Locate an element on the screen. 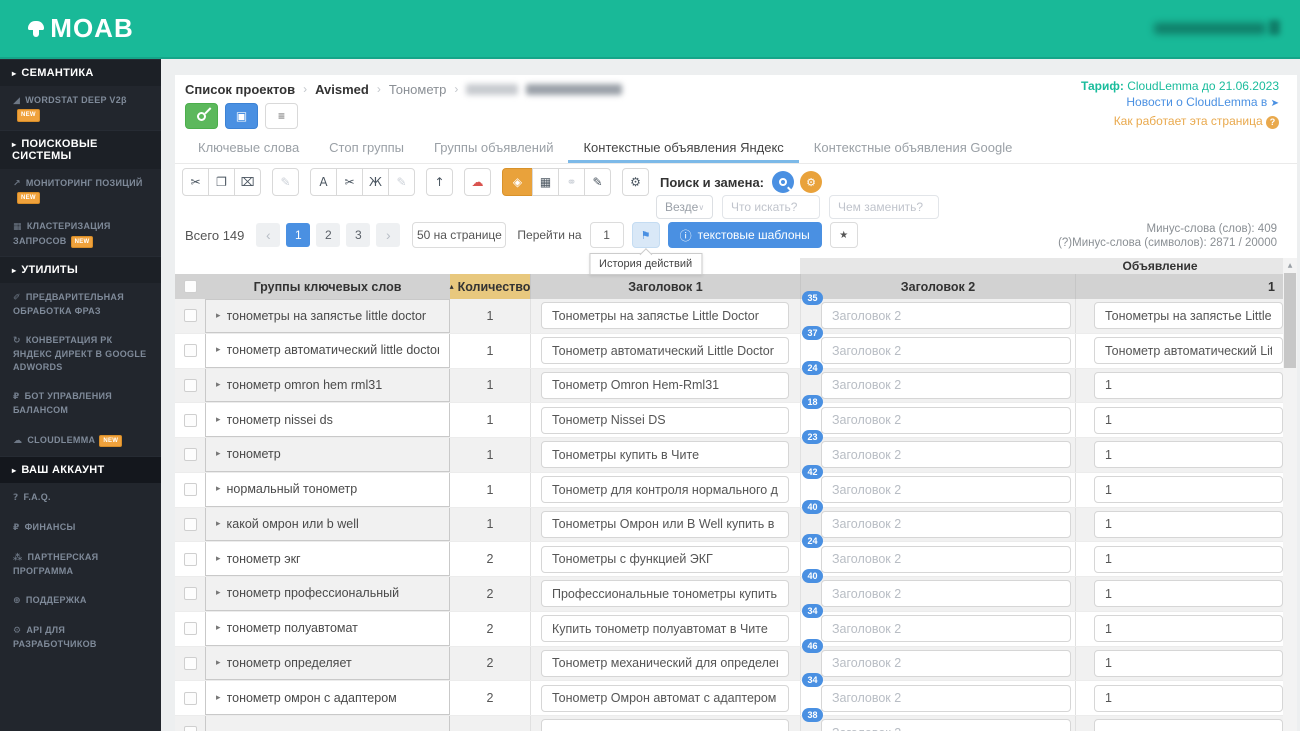 The height and width of the screenshot is (731, 1300). search-replace-input is located at coordinates (884, 207).